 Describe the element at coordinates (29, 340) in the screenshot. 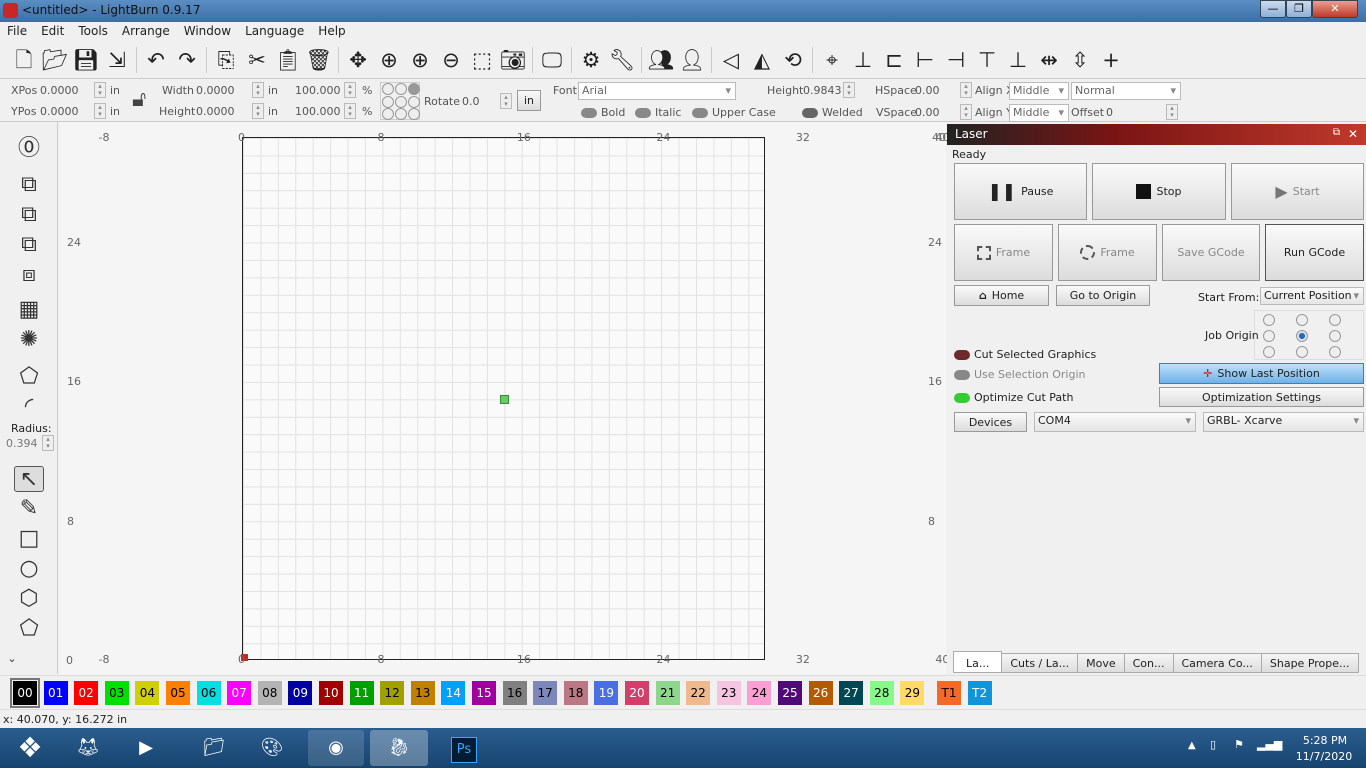

I see `circular-array-icon: ✺` at that location.